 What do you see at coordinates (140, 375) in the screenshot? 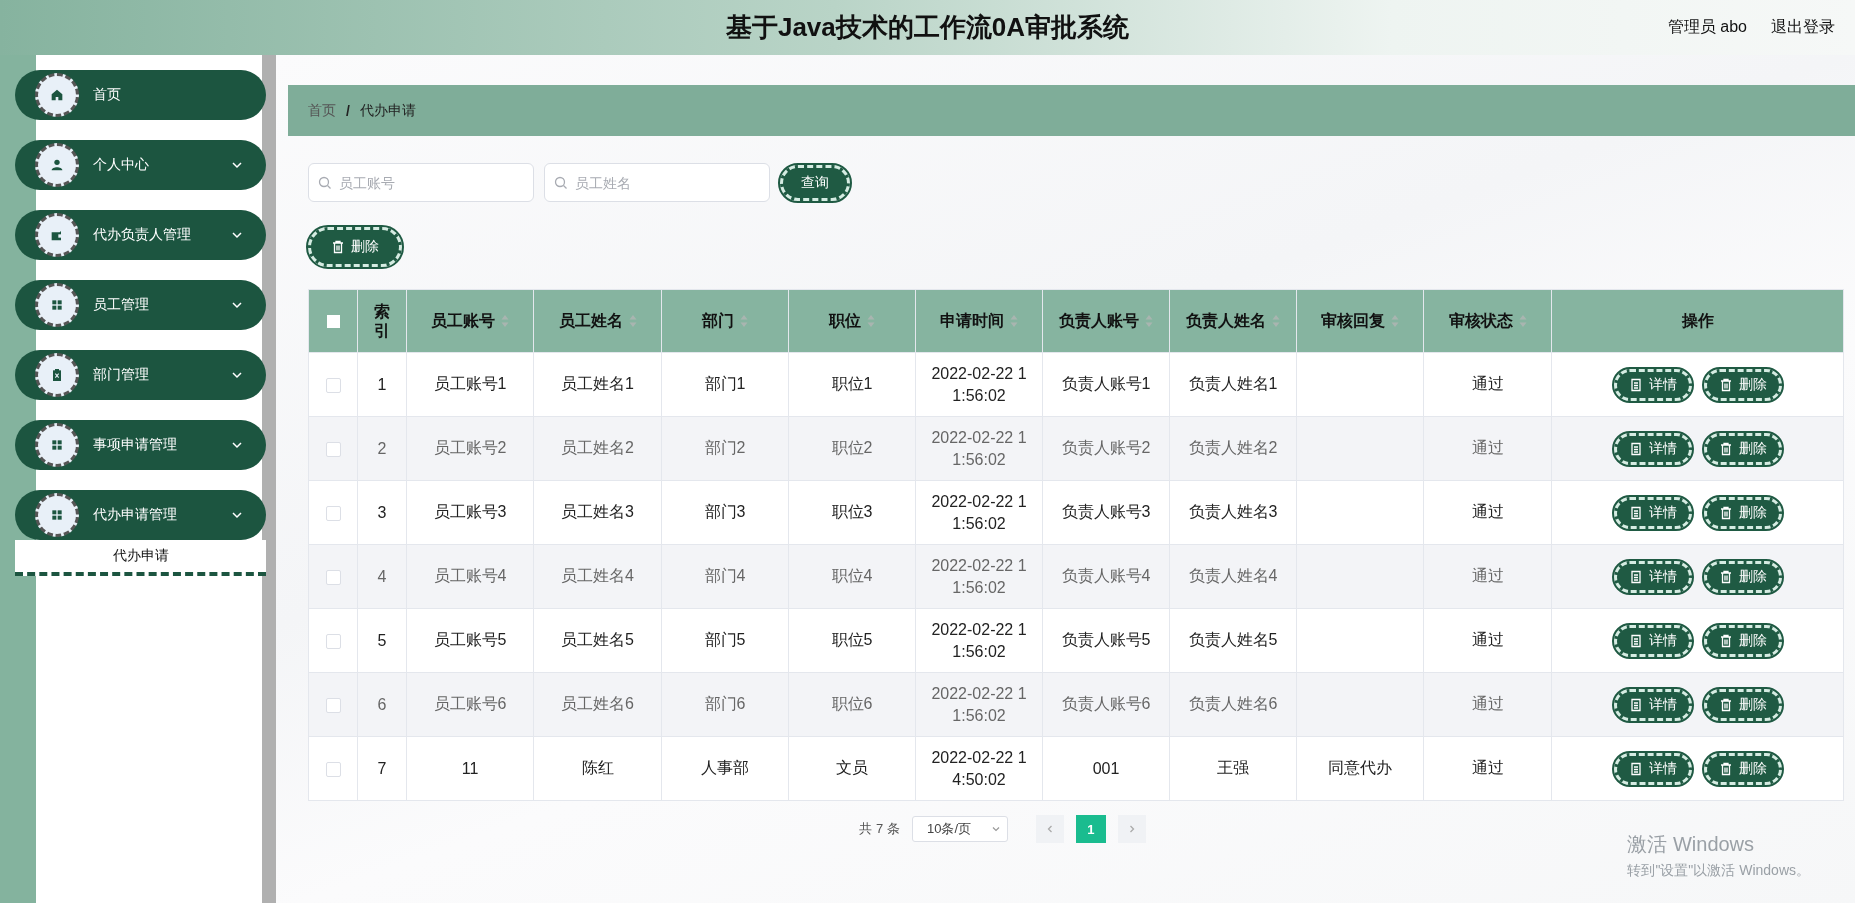
I see `sidebar-item: 部门管理` at bounding box center [140, 375].